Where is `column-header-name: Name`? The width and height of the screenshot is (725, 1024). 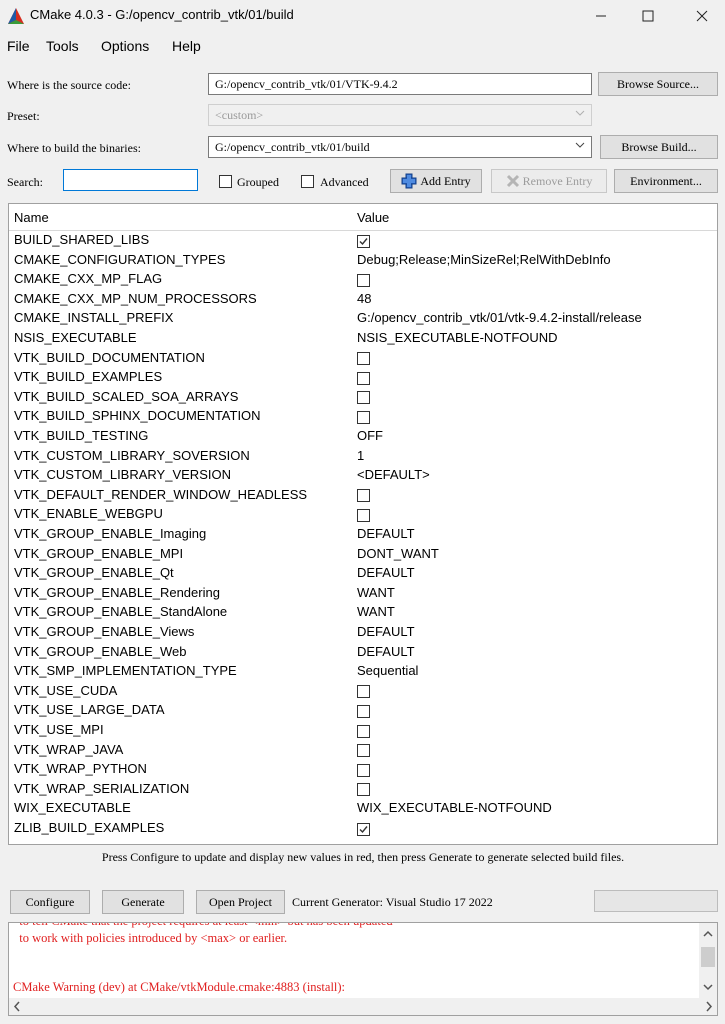
column-header-name: Name is located at coordinates (31, 217).